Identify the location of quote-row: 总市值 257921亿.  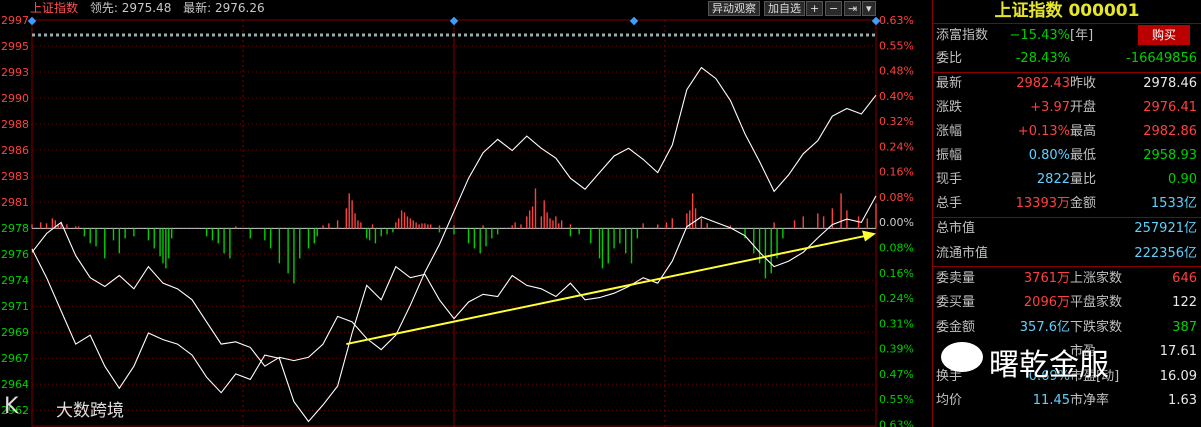
(1067, 228).